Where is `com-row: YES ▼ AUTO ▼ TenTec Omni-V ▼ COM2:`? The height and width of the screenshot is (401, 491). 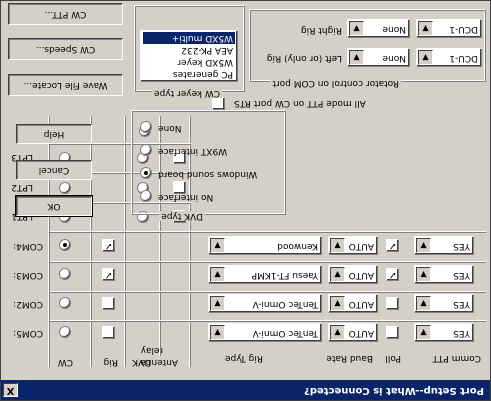 com-row: YES ▼ AUTO ▼ TenTec Omni-V ▼ COM2: is located at coordinates (245, 303).